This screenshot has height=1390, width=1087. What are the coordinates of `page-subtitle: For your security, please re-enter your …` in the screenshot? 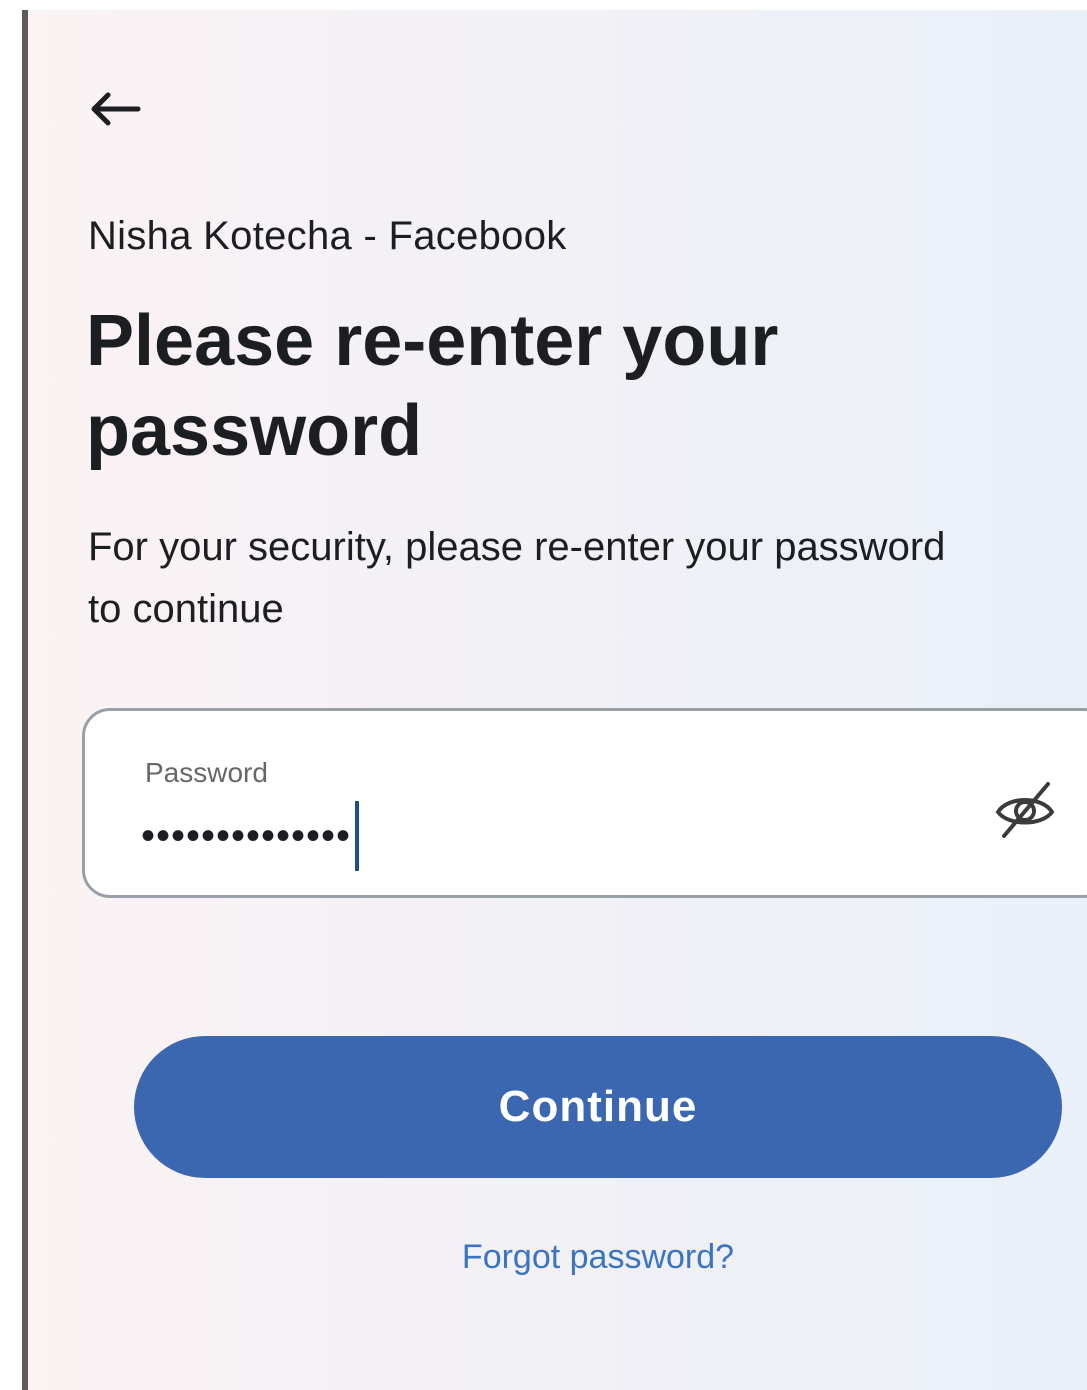 It's located at (517, 578).